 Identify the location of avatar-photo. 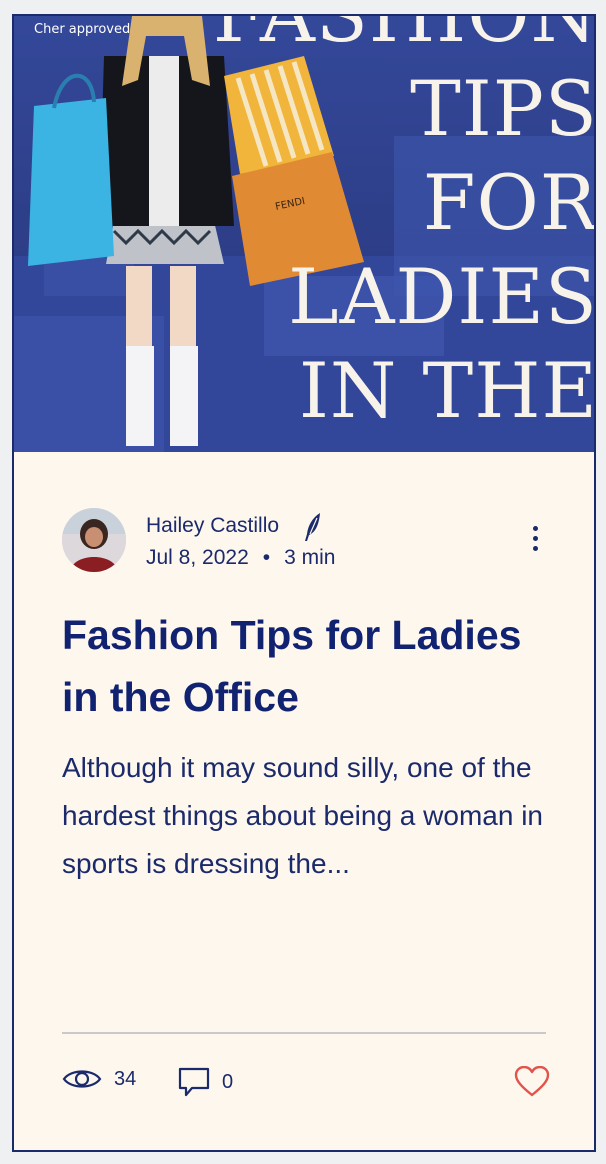
(94, 540).